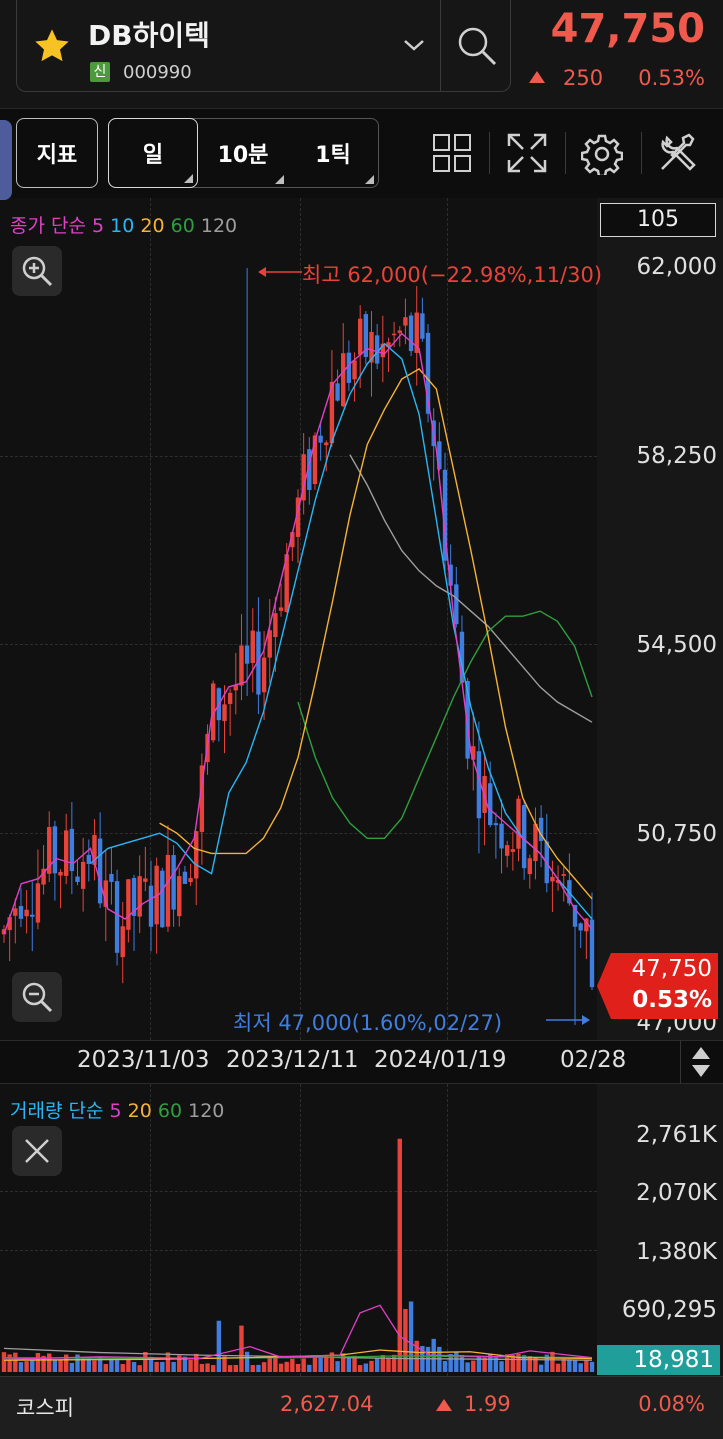  I want to click on price-axis-label: 62,000, so click(676, 267).